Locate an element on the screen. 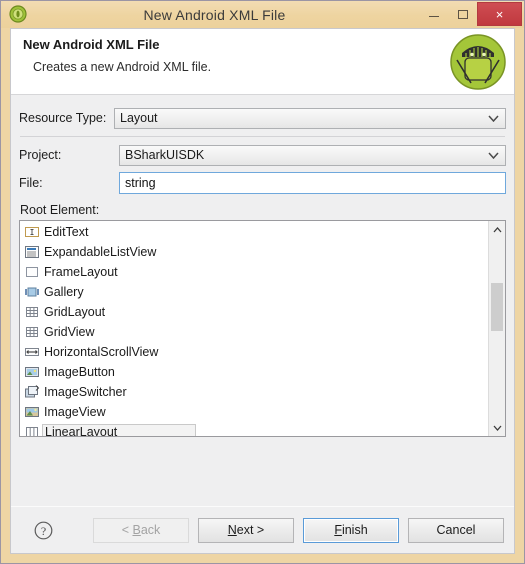 The image size is (525, 564). scroll-track is located at coordinates (497, 328).